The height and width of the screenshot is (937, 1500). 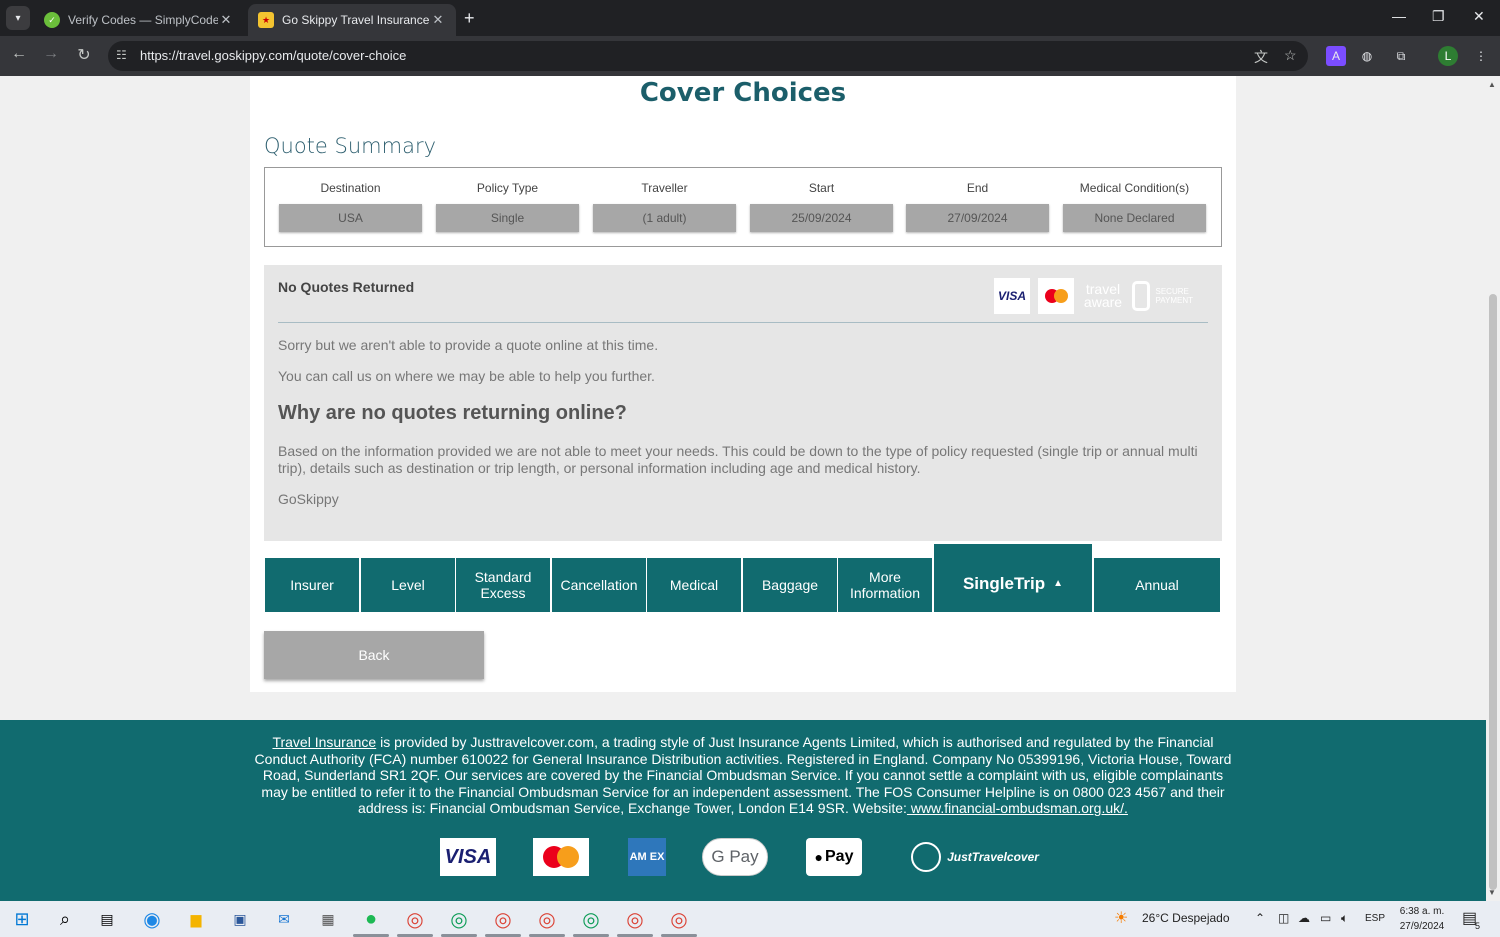 What do you see at coordinates (926, 857) in the screenshot?
I see `globe-icon` at bounding box center [926, 857].